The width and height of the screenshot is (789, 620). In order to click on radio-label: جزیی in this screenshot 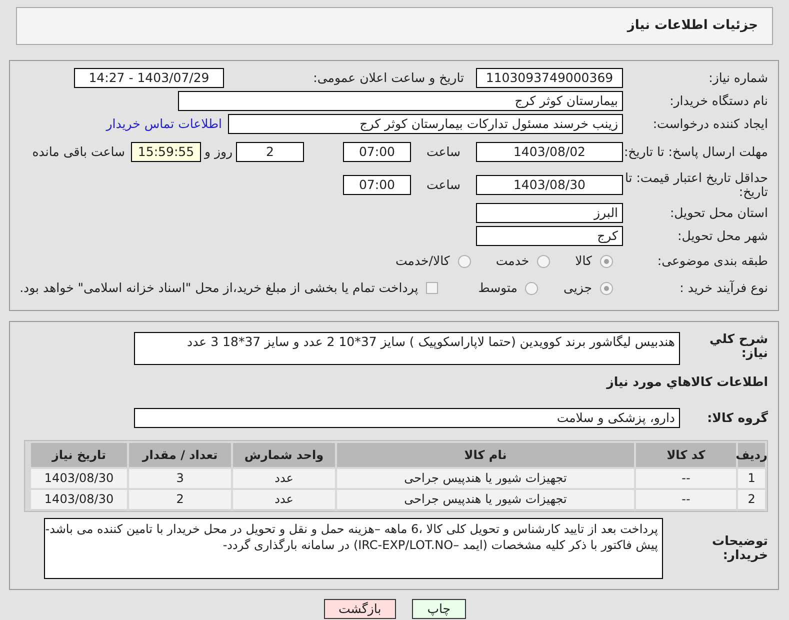, I will do `click(577, 287)`.